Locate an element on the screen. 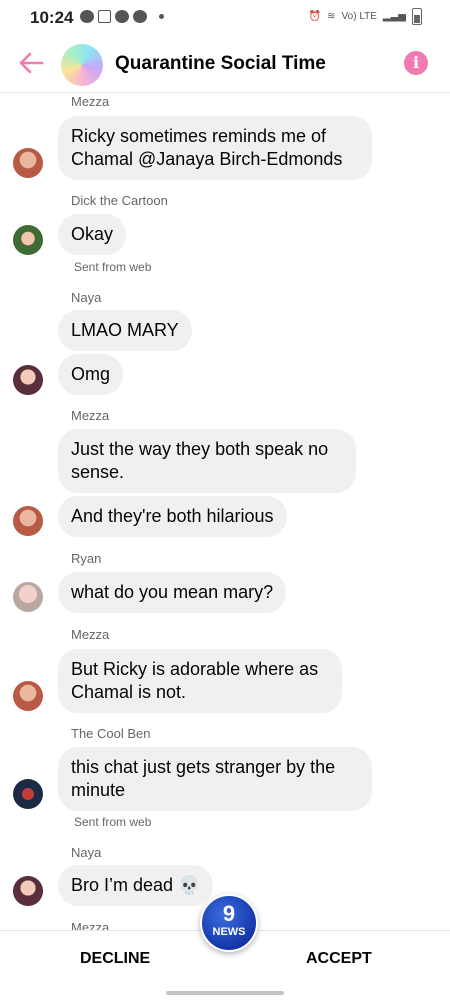 Image resolution: width=450 pixels, height=1001 pixels. sender-name: Ryan is located at coordinates (86, 558).